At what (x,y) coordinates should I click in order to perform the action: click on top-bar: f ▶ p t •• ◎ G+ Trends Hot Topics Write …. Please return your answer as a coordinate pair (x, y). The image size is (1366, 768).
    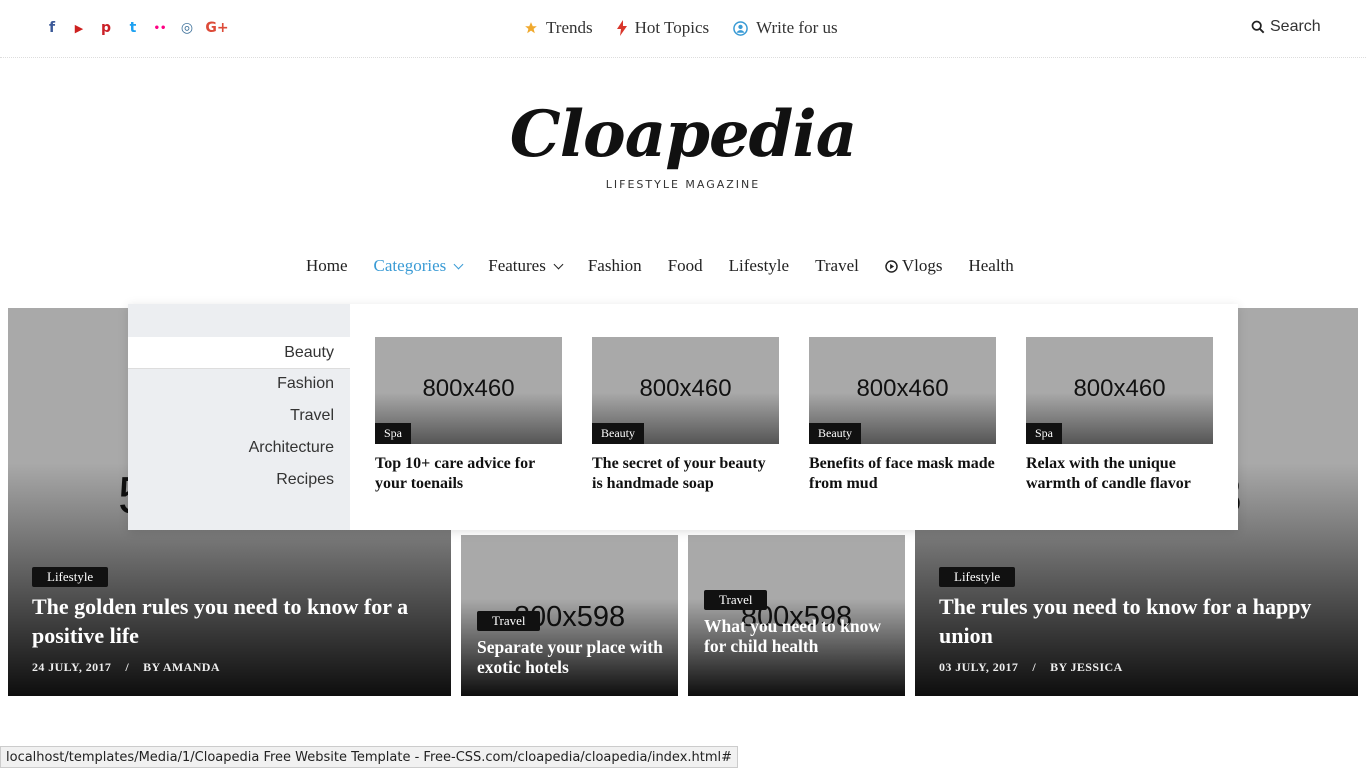
    Looking at the image, I should click on (683, 29).